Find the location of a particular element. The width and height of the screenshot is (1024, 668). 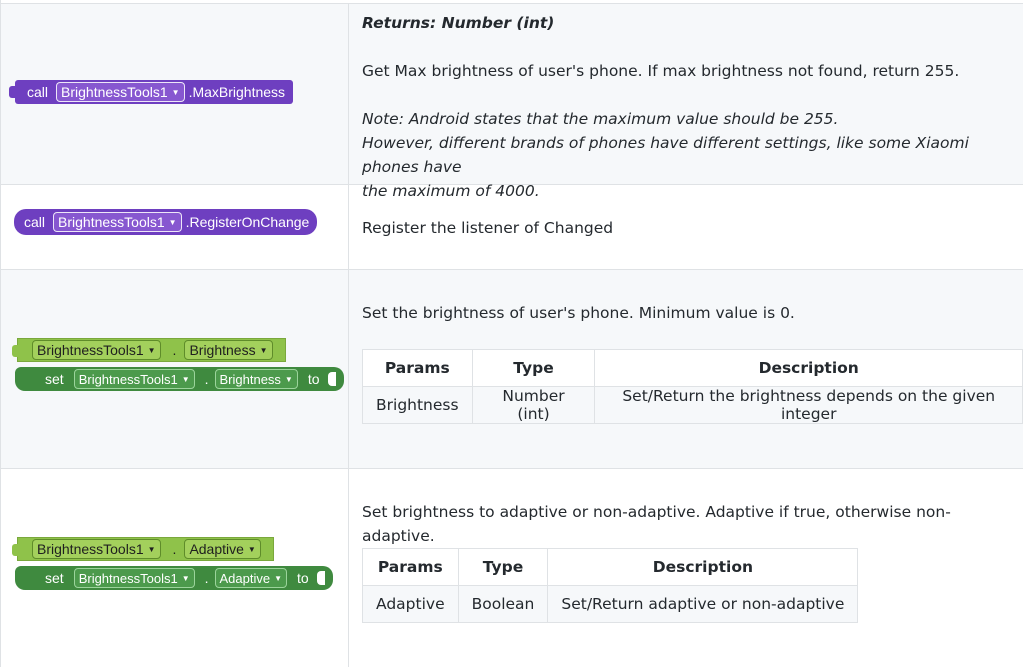

method-name: .RegisterOnChange is located at coordinates (247, 222).